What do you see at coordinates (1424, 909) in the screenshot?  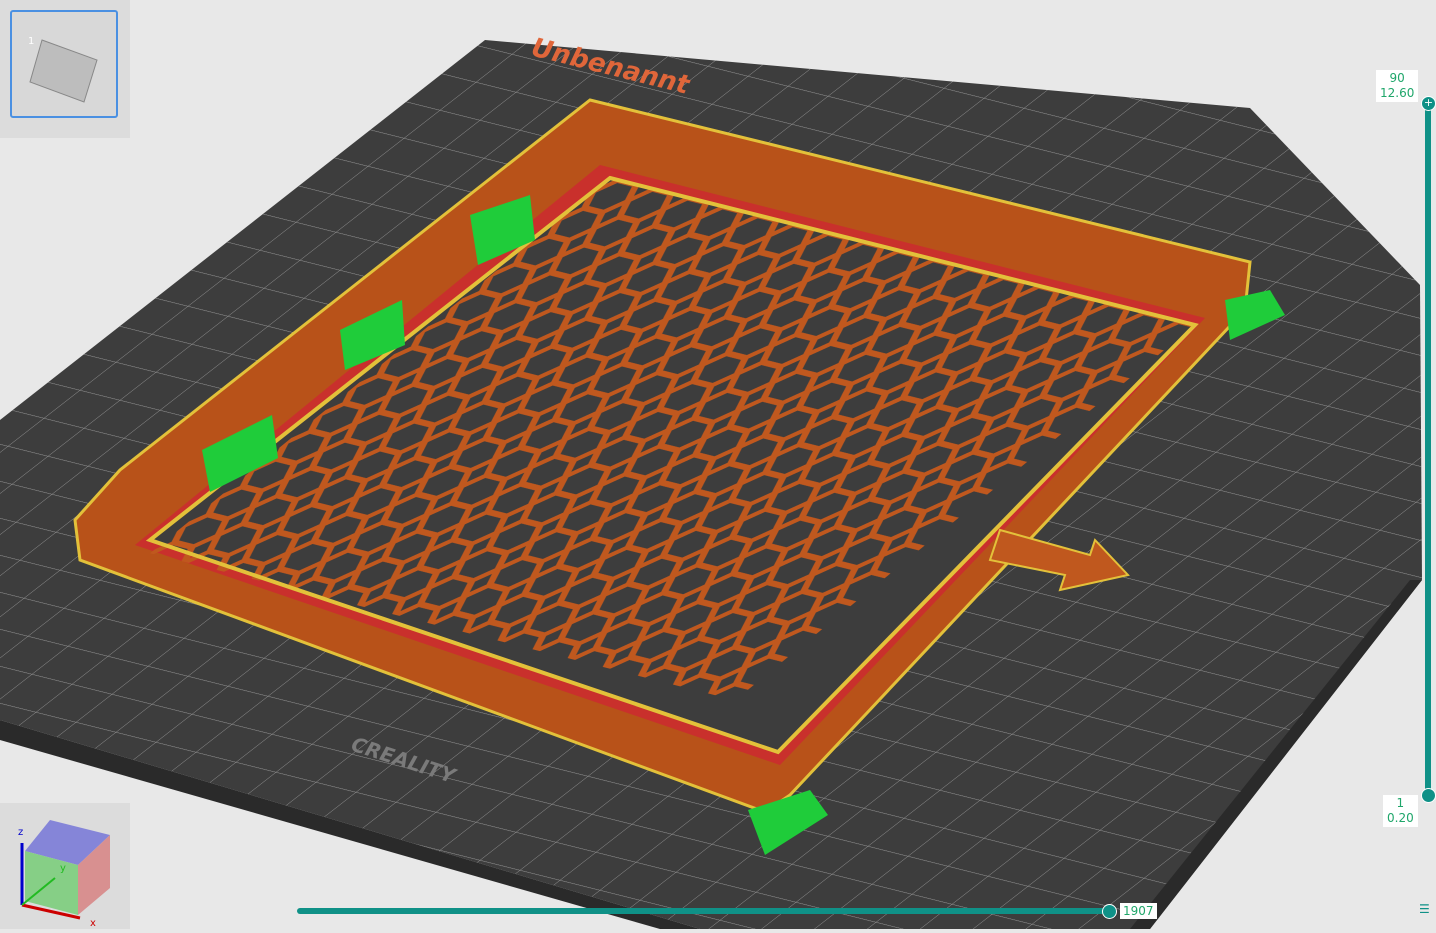 I see `layers-icon: ☰` at bounding box center [1424, 909].